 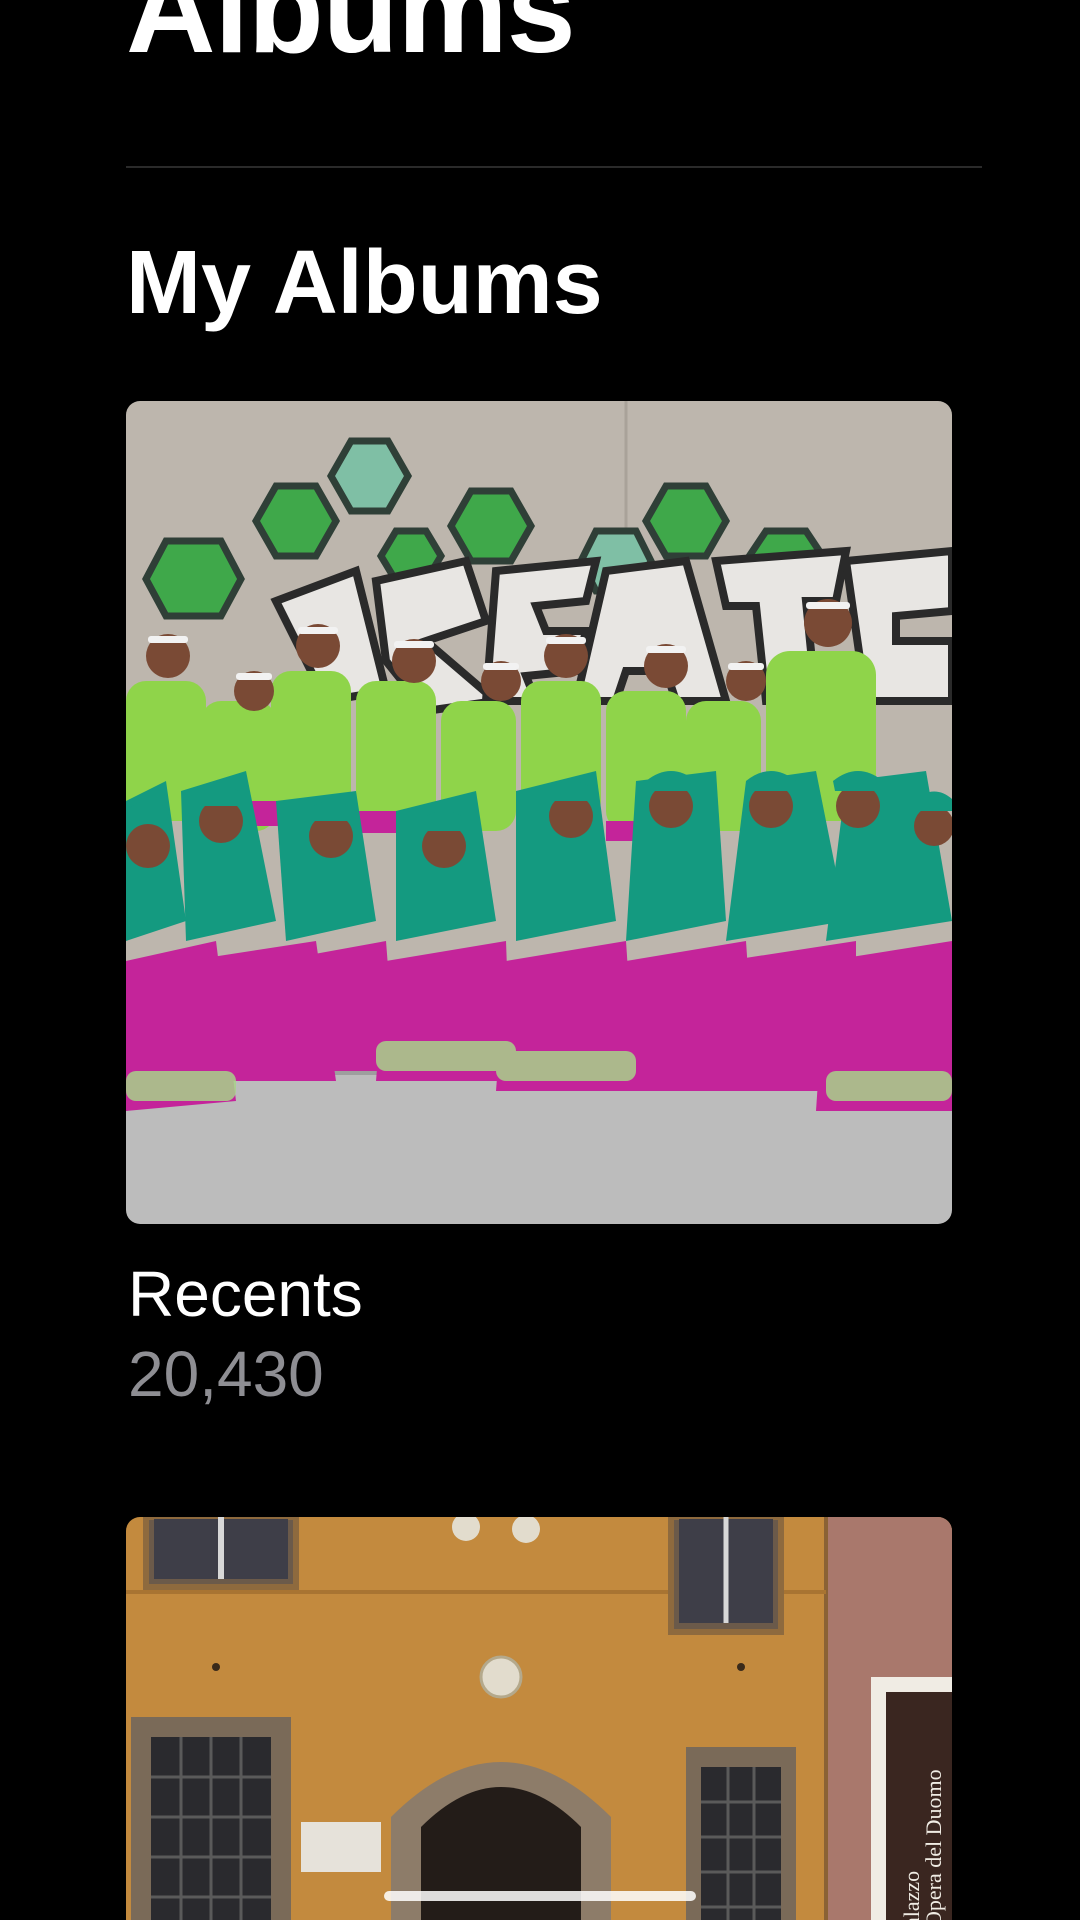 I want to click on album-count-recents: 20,430, so click(x=226, y=1374).